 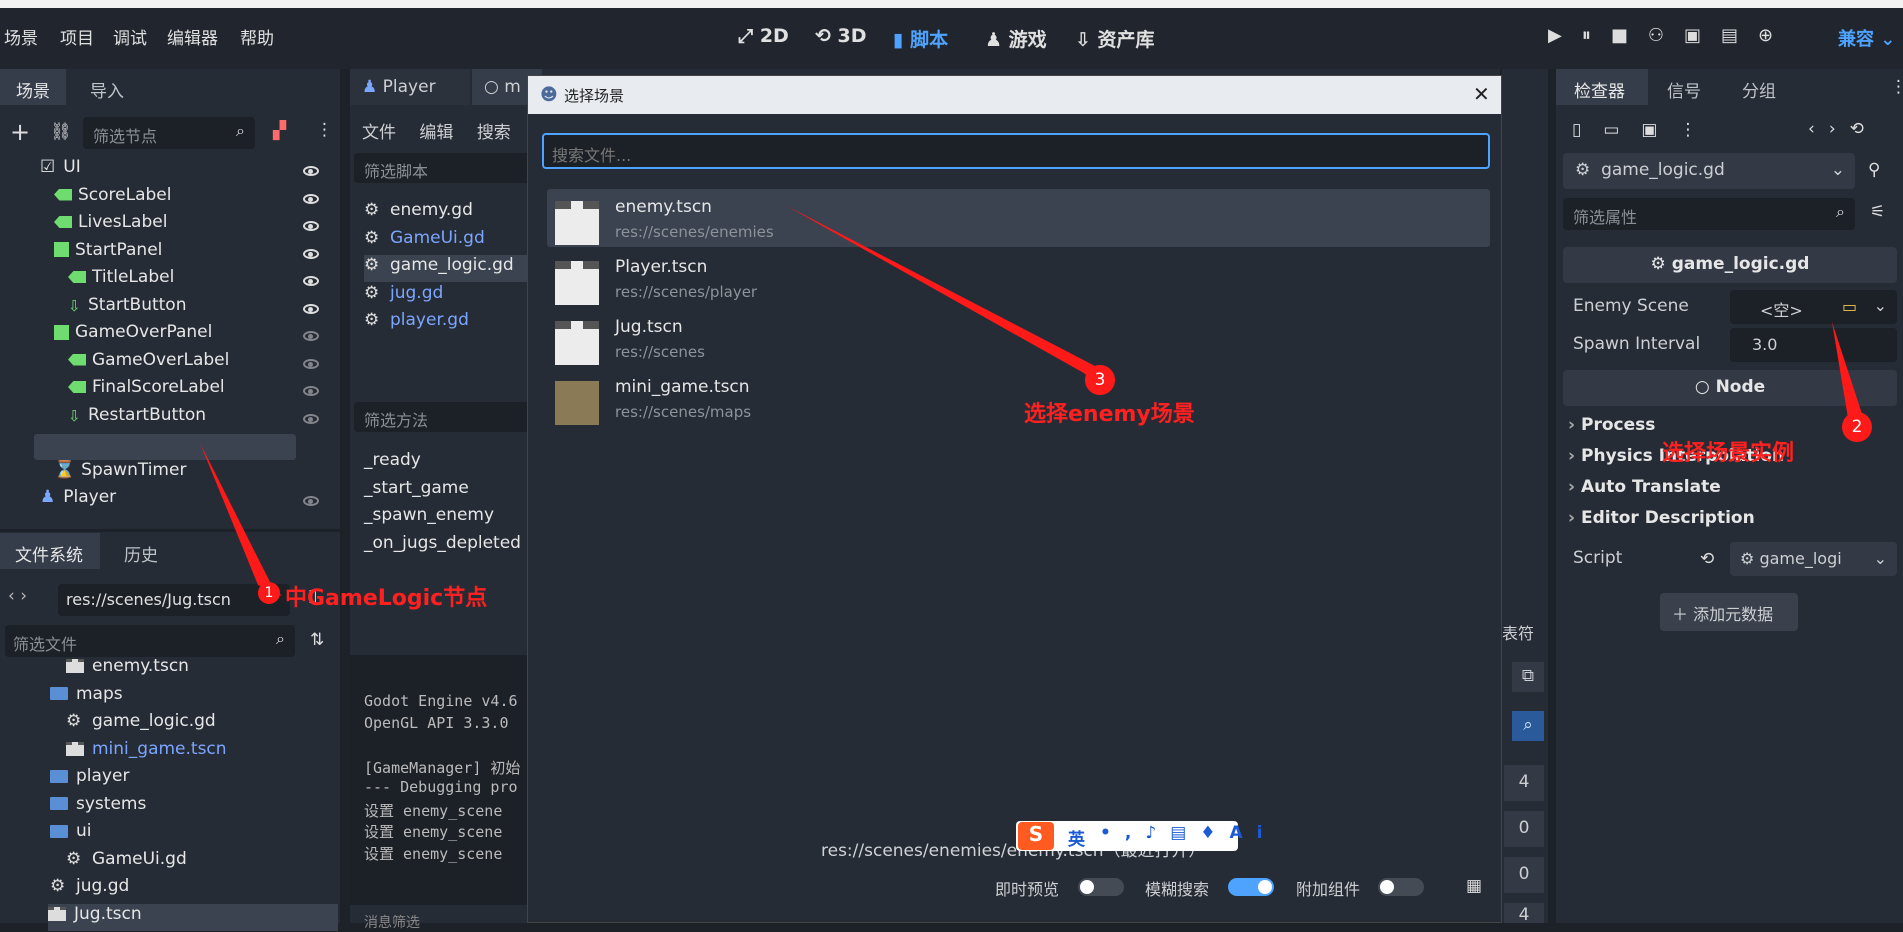 What do you see at coordinates (1109, 414) in the screenshot?
I see `annotation-3: 选择enemy场景` at bounding box center [1109, 414].